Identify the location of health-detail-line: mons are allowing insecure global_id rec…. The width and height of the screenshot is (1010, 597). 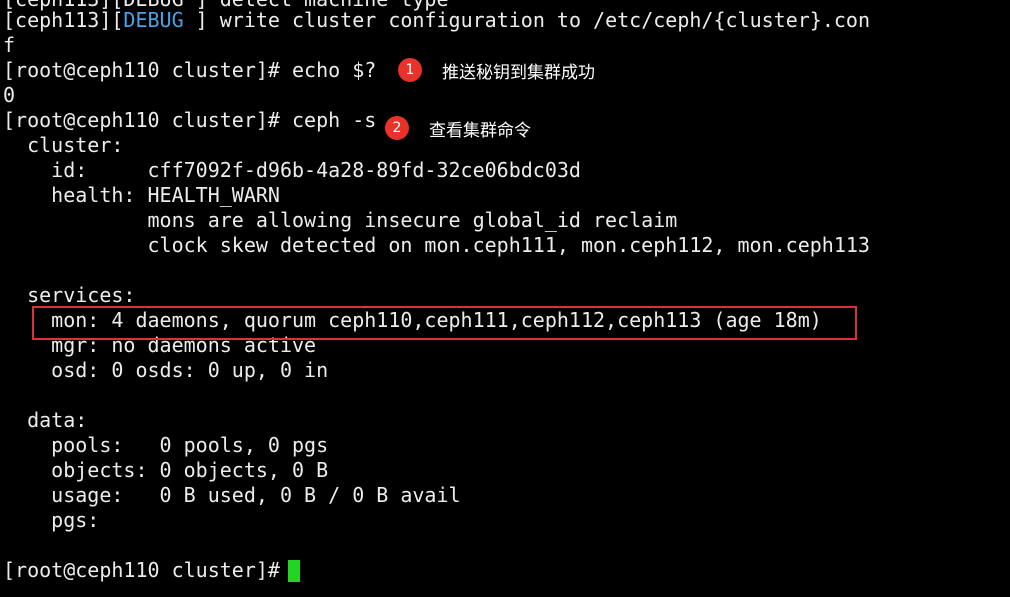
(340, 220).